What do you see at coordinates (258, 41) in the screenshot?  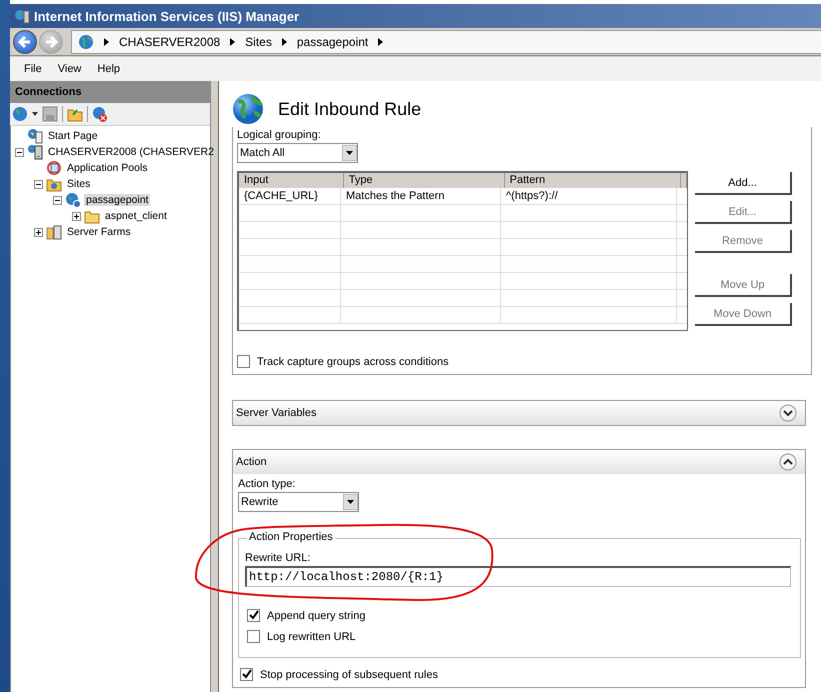 I see `breadcrumb-item: Sites` at bounding box center [258, 41].